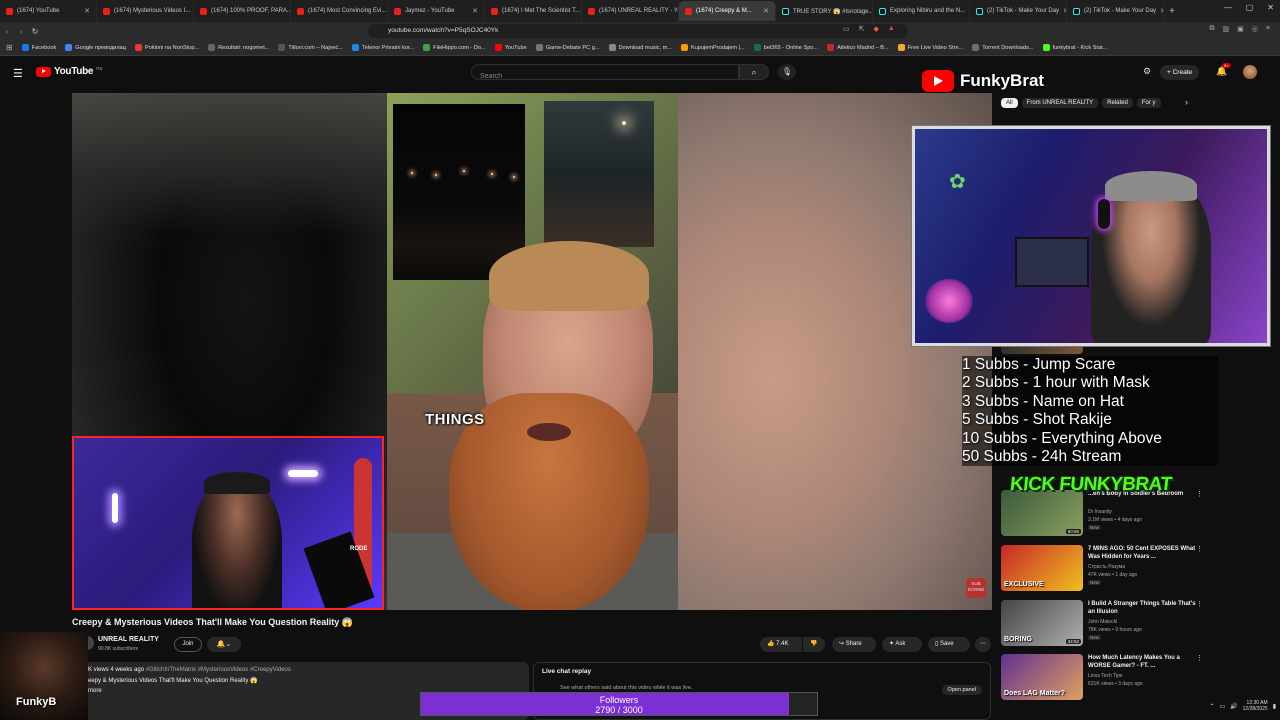 The width and height of the screenshot is (1280, 720). Describe the element at coordinates (961, 690) in the screenshot. I see `open-panel-button: Open panel` at that location.